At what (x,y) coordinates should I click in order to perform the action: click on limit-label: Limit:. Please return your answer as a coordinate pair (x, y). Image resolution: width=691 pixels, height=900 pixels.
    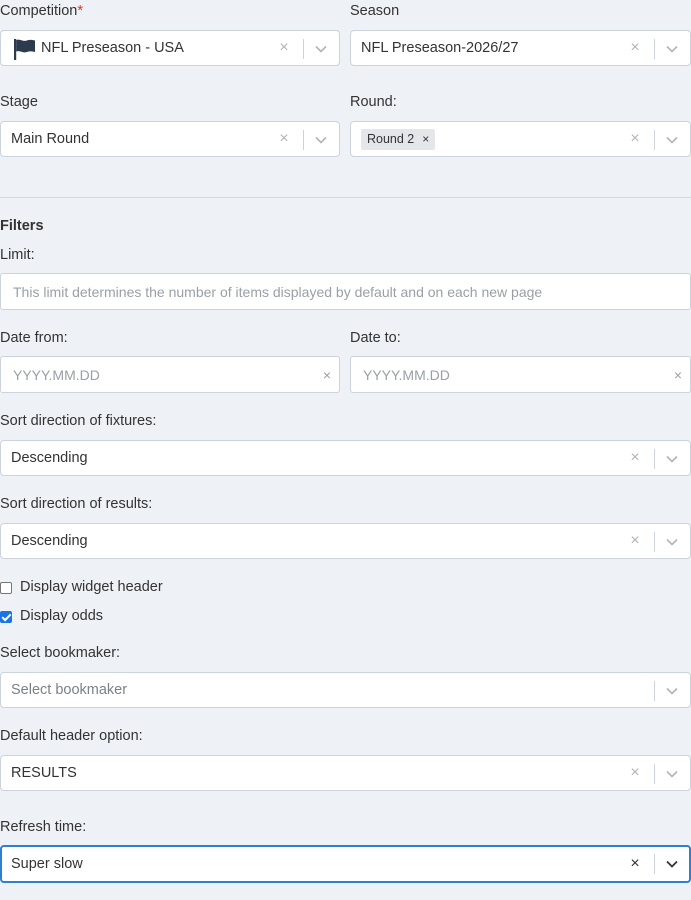
    Looking at the image, I should click on (17, 255).